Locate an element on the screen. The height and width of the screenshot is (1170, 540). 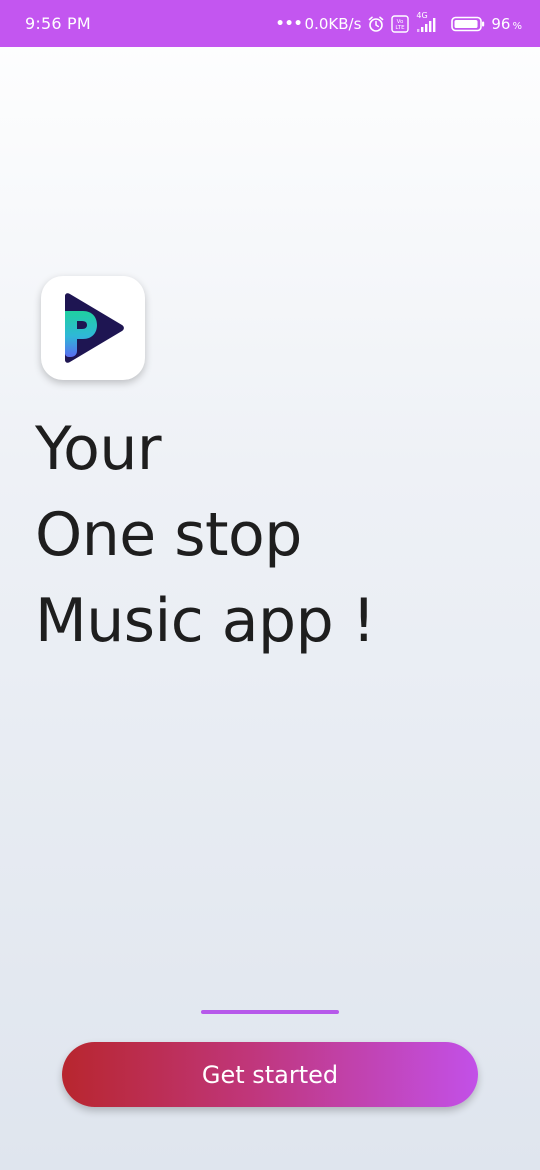
battery-percentage: 96 % is located at coordinates (506, 24).